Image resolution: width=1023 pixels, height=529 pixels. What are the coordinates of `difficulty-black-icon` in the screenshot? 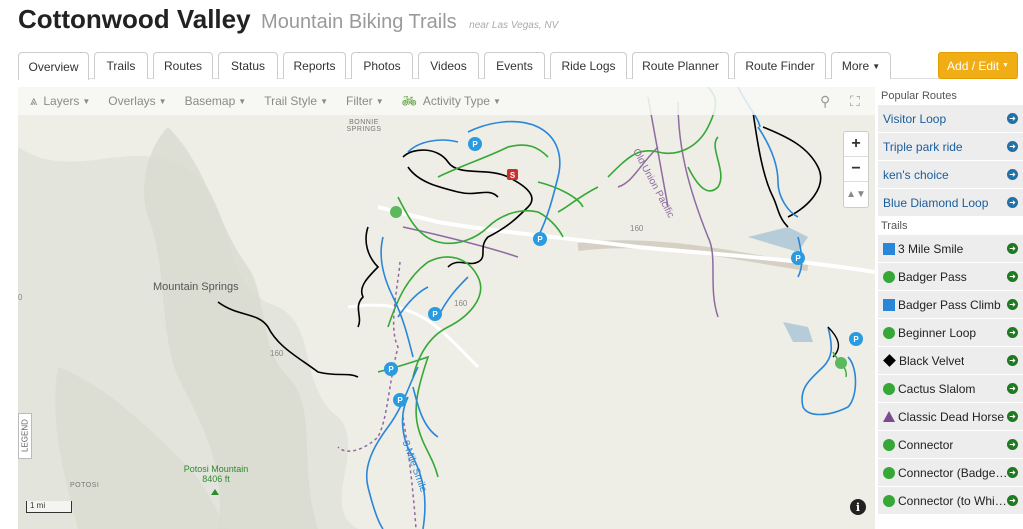 It's located at (889, 360).